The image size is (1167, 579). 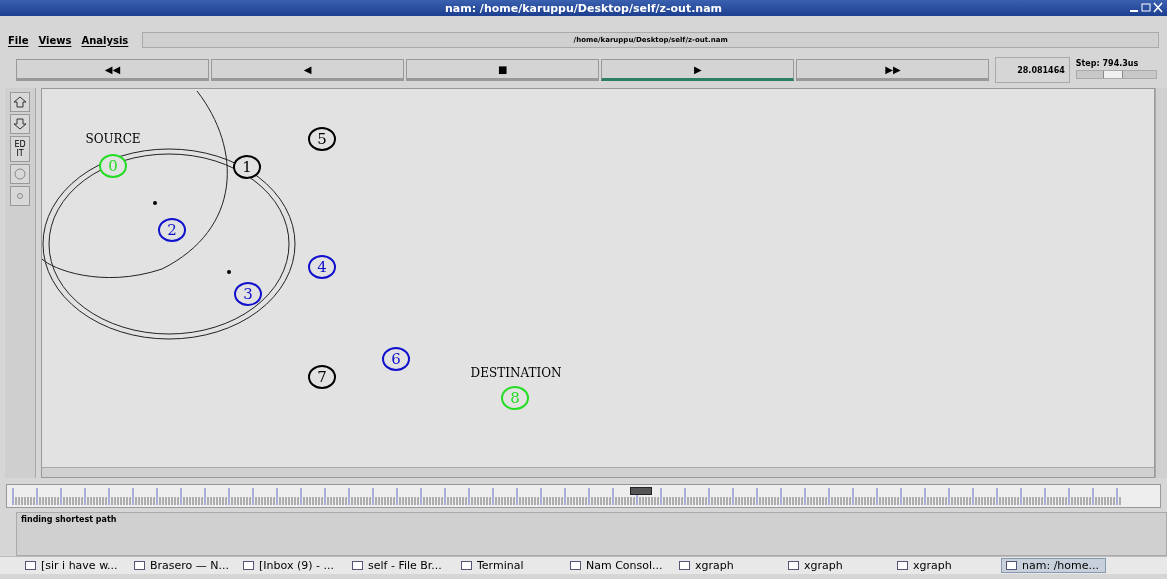 What do you see at coordinates (322, 139) in the screenshot?
I see `network-node: 5` at bounding box center [322, 139].